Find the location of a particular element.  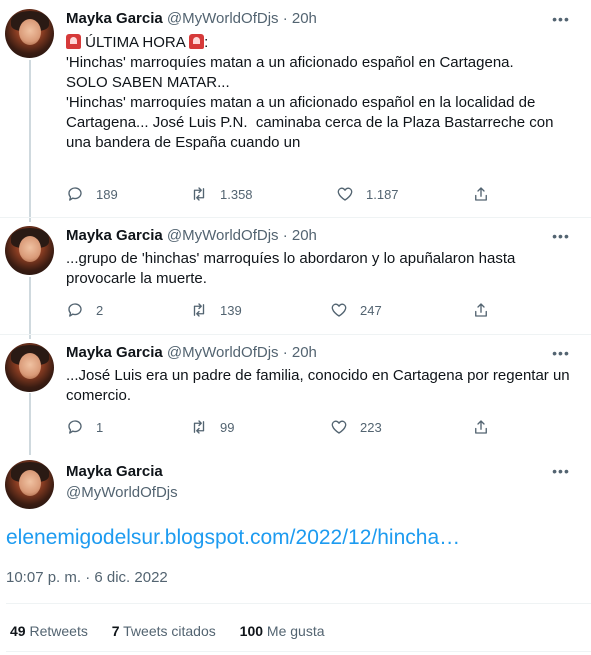

tweet-line: ÚLTIMA HORA : is located at coordinates (326, 43).